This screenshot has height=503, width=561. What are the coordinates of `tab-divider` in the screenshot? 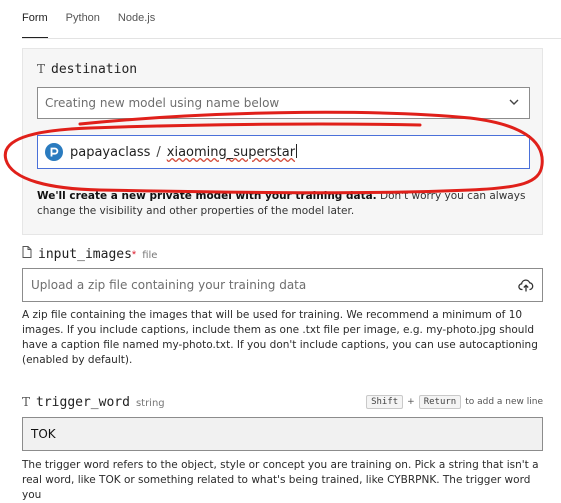 It's located at (291, 38).